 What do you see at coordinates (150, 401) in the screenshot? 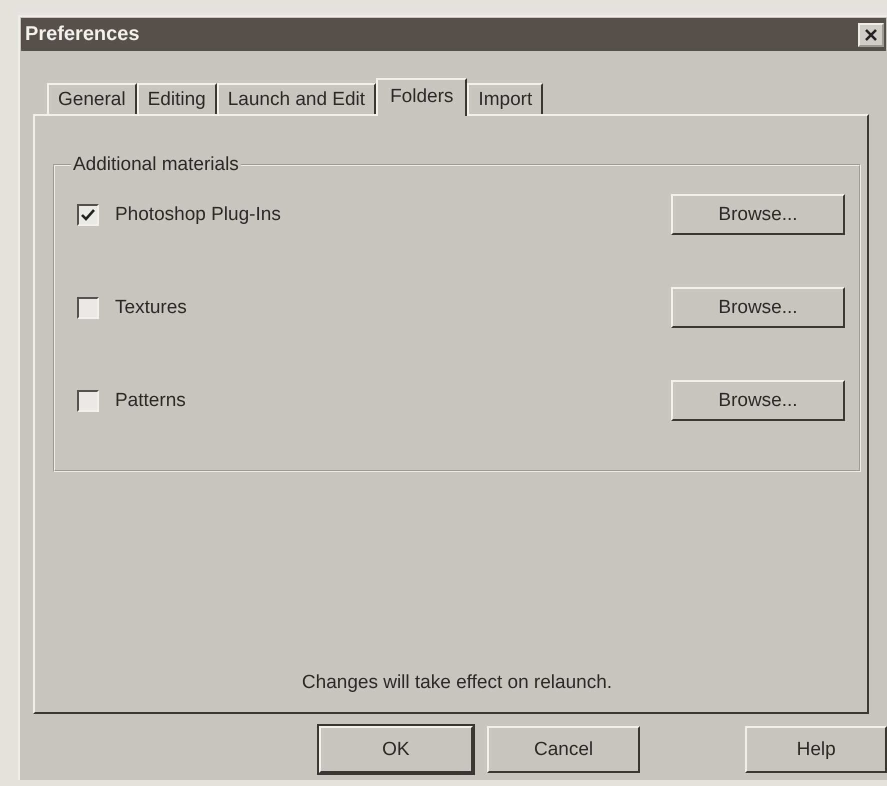
I see `checkbox-label: Patterns` at bounding box center [150, 401].